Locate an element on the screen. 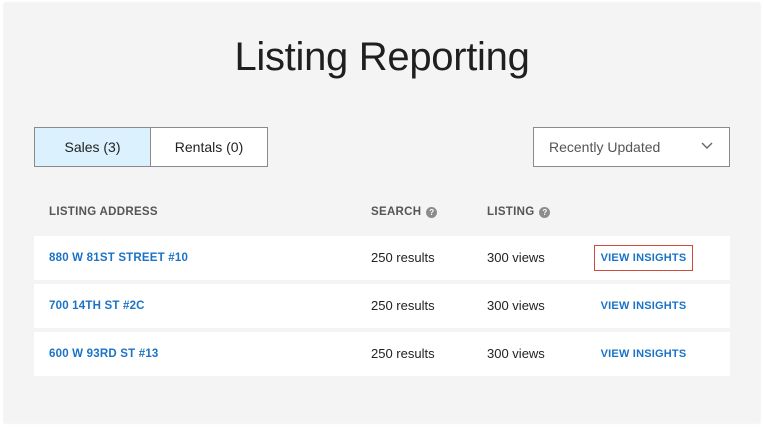  column-header-search: SEARCH ? is located at coordinates (404, 212).